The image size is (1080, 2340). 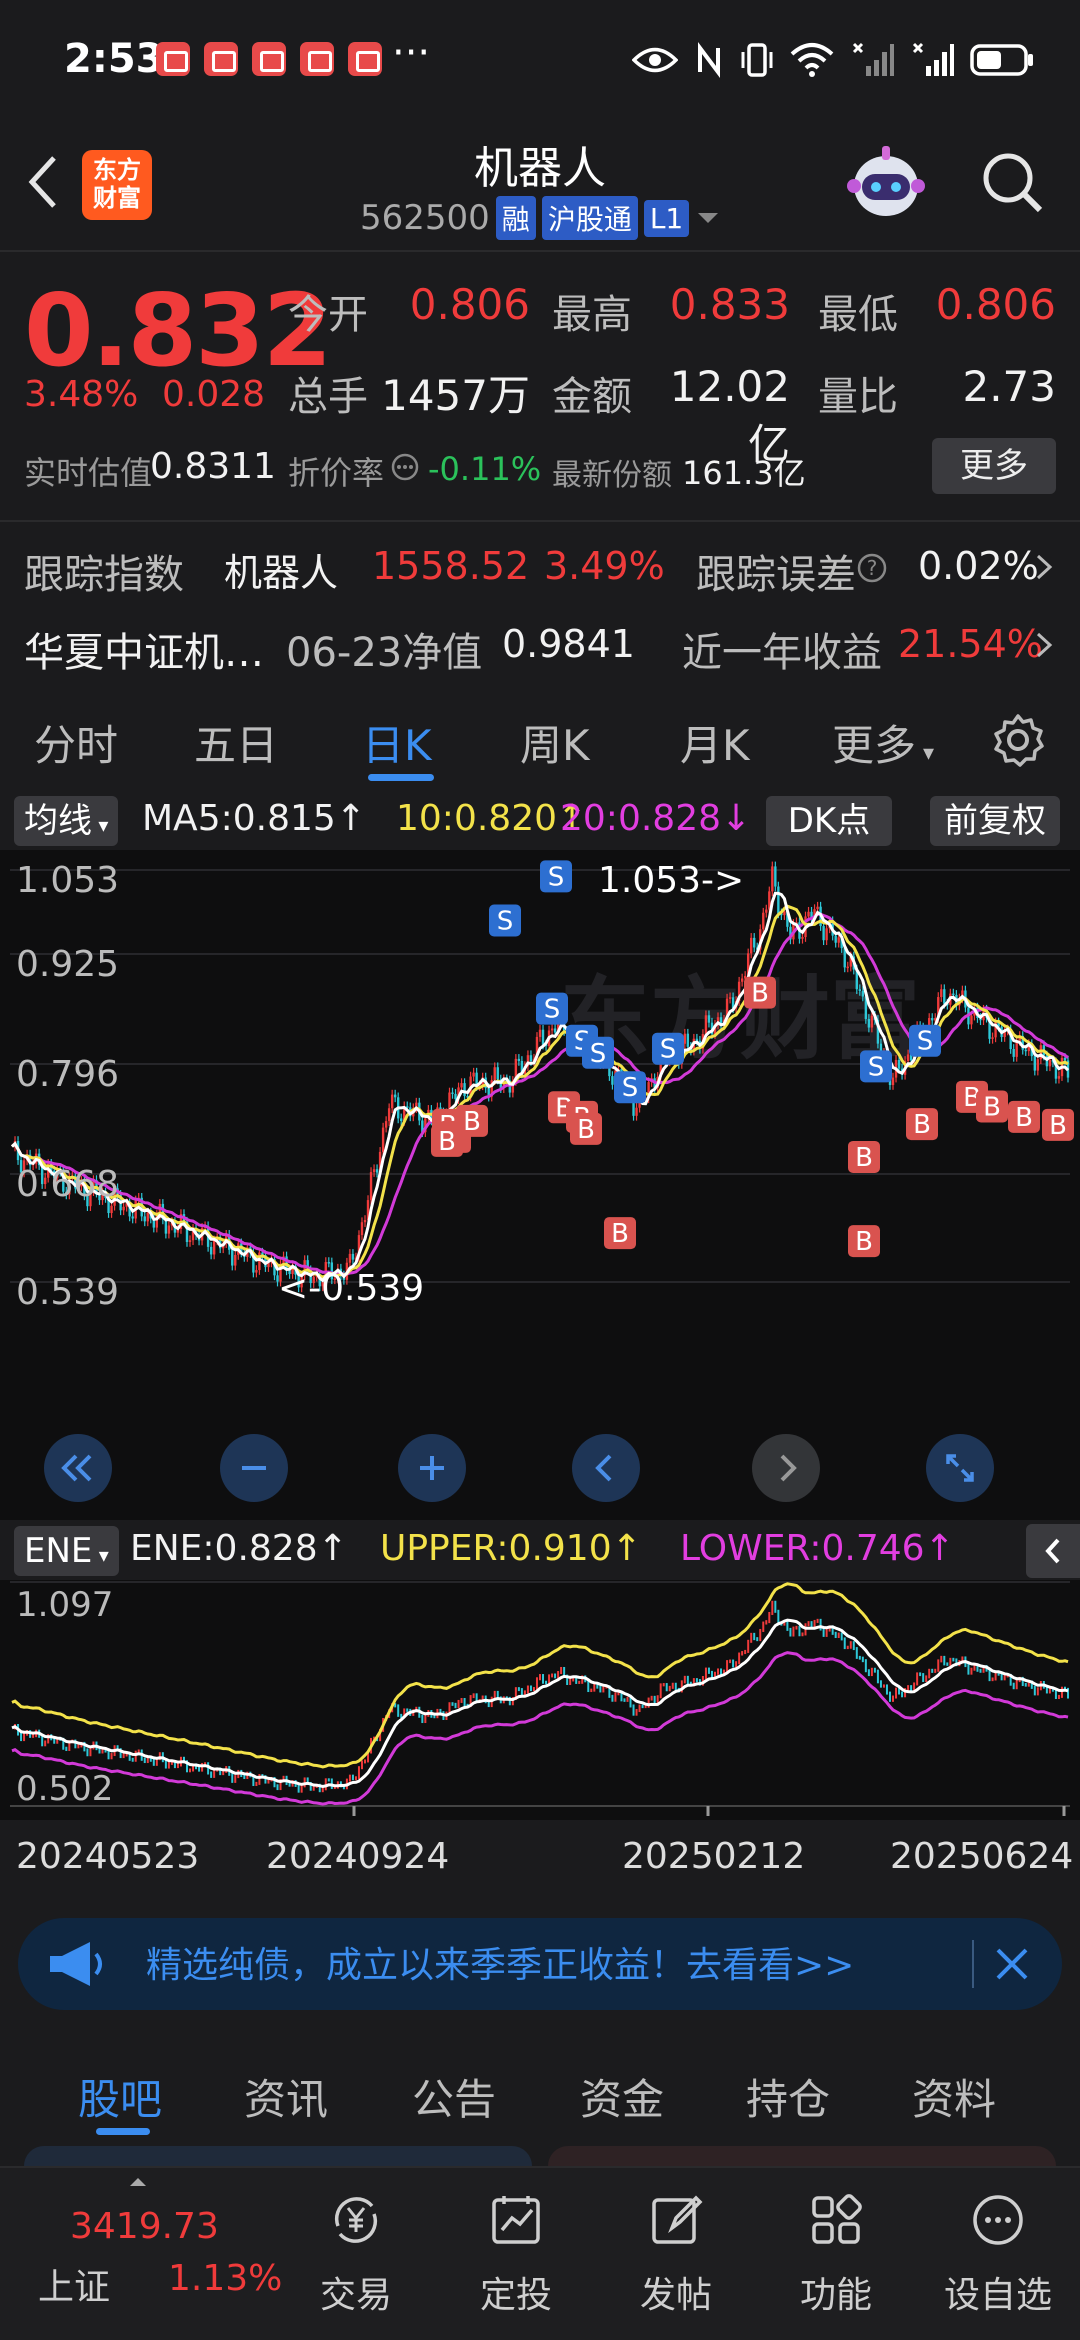 I want to click on battery-icon, so click(x=1001, y=60).